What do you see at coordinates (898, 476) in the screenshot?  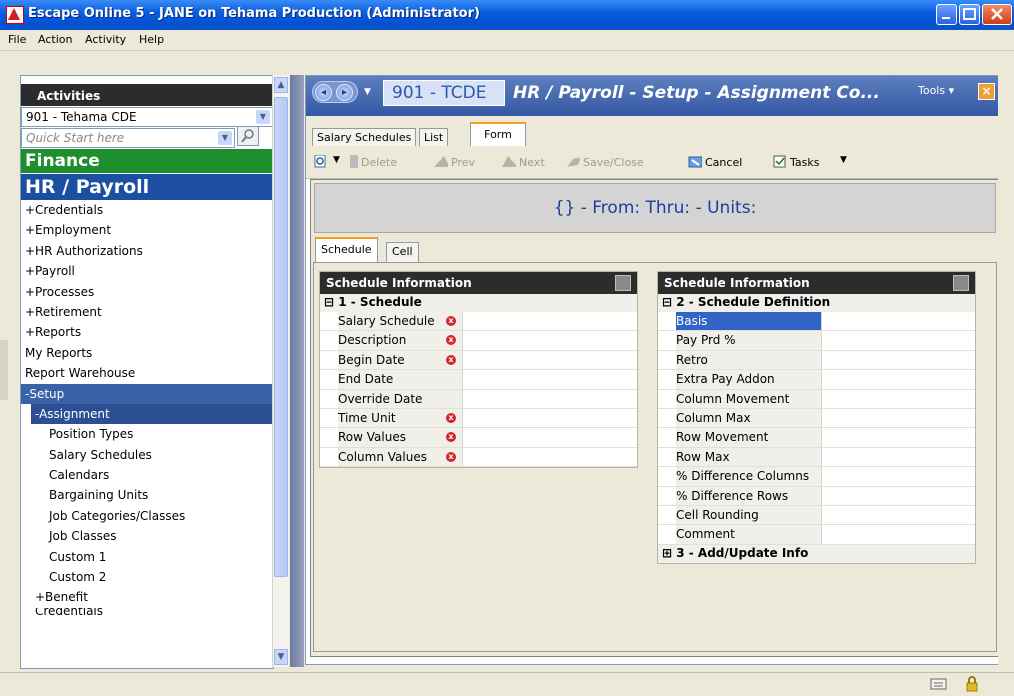 I see `pct-diff-columns-input` at bounding box center [898, 476].